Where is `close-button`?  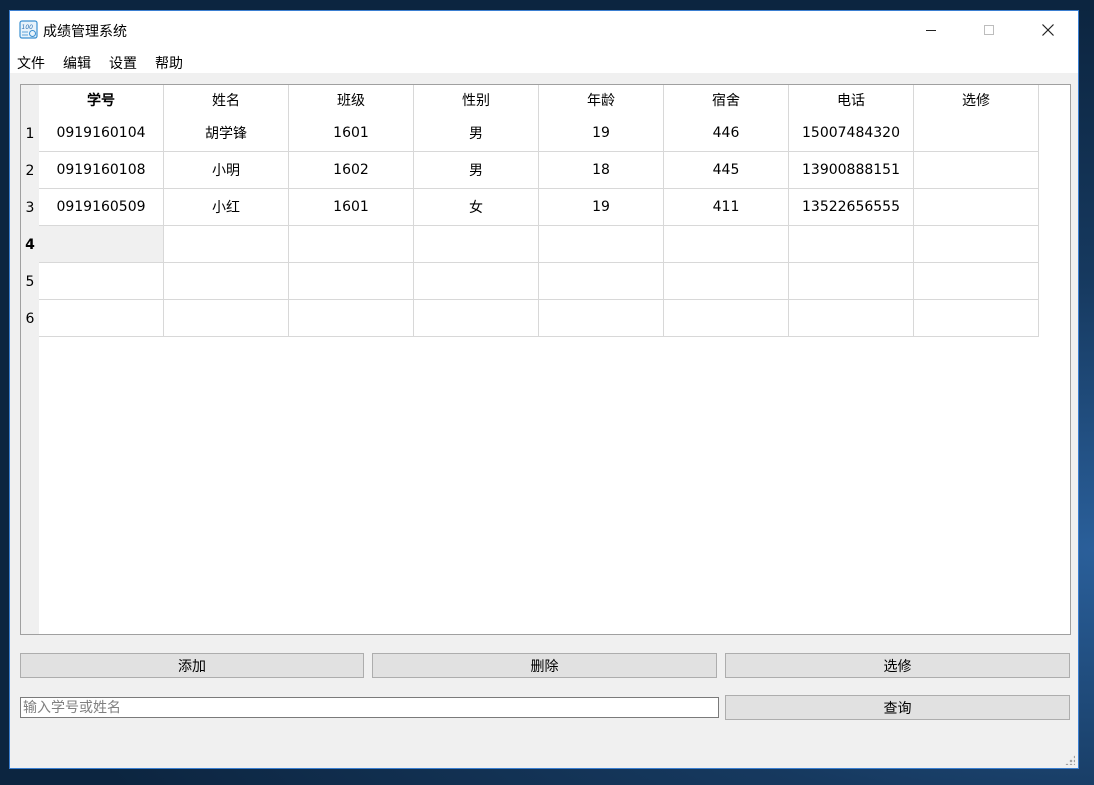
close-button is located at coordinates (1048, 30).